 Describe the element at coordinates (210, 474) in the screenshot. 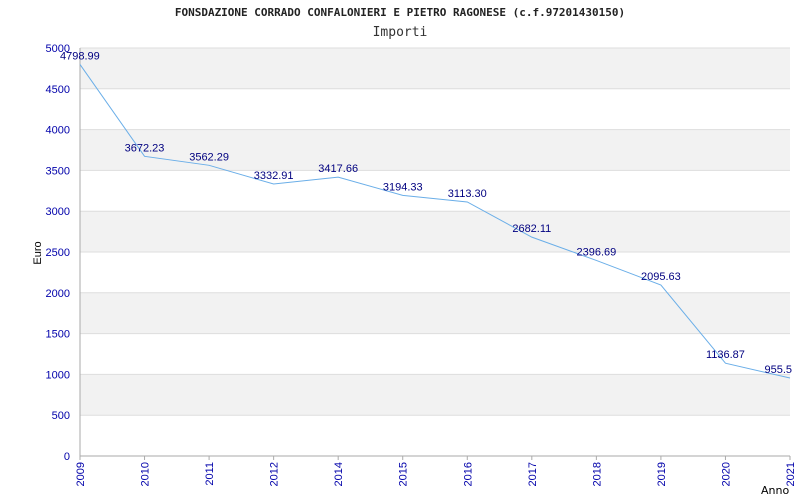

I see `x-tick-label: 2011` at that location.